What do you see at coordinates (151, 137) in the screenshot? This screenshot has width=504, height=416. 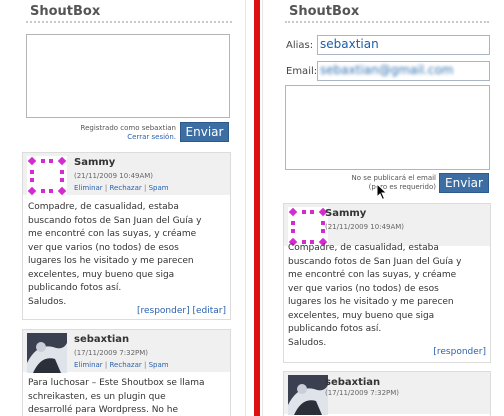 I see `logout-link: Cerrar sesión.` at bounding box center [151, 137].